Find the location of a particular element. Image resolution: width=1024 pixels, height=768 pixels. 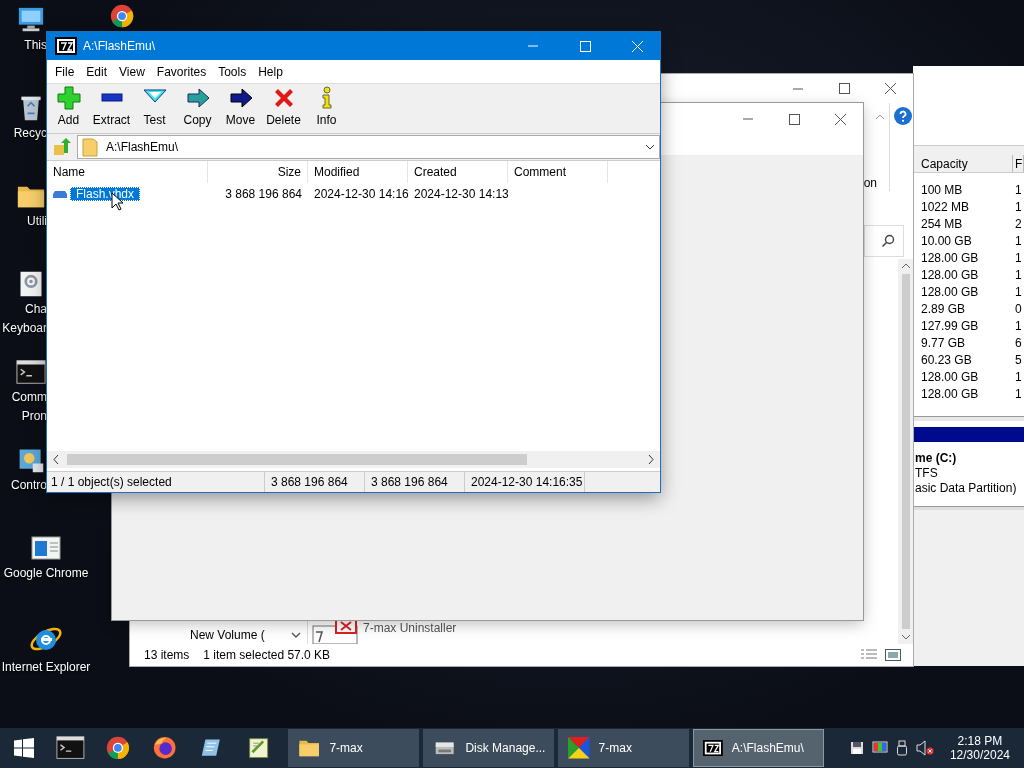

column-header: F is located at coordinates (1018, 163).